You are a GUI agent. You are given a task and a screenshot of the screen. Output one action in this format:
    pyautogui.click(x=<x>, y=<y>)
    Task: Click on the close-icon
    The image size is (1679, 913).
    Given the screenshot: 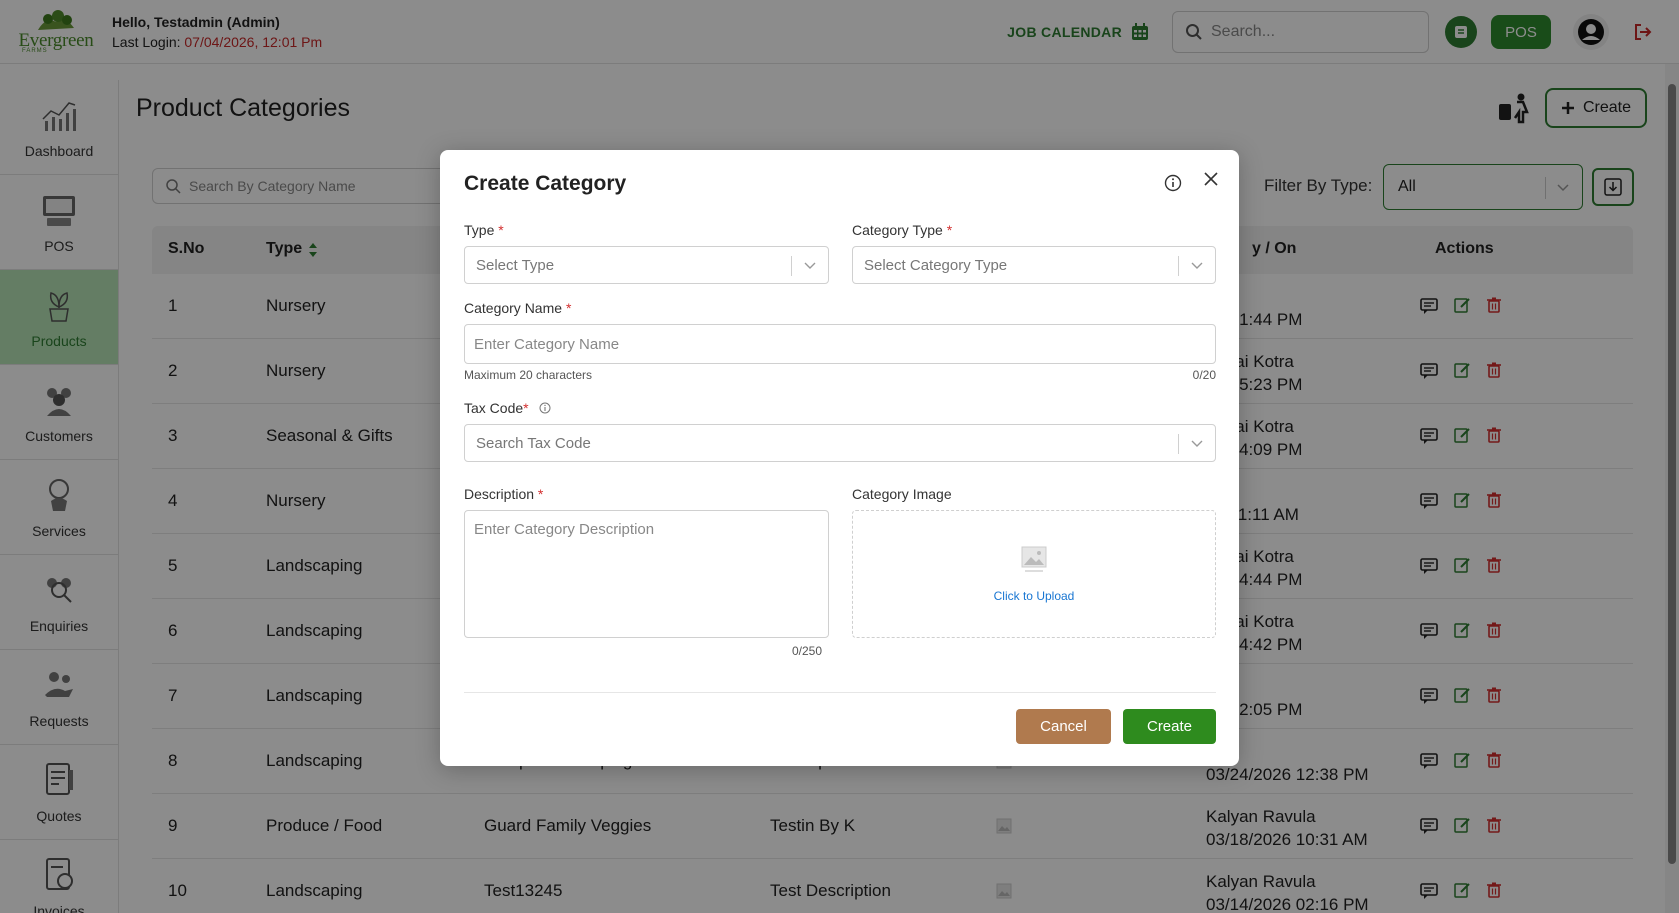 What is the action you would take?
    pyautogui.click(x=1211, y=179)
    